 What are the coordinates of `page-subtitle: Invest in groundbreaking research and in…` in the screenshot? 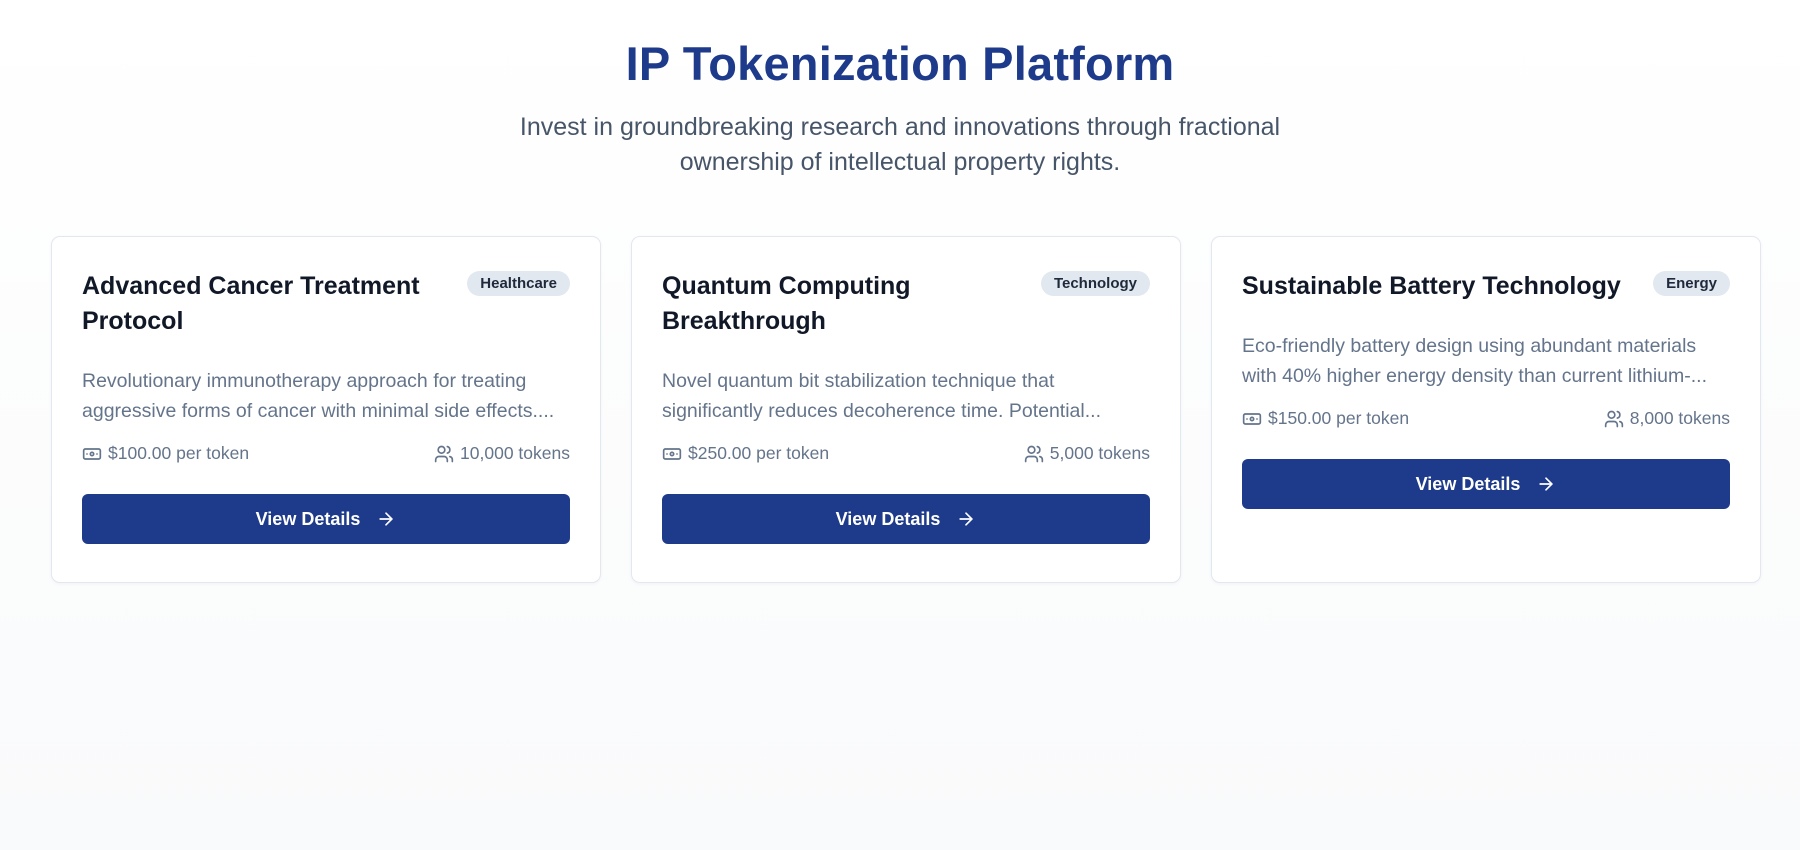 It's located at (900, 144).